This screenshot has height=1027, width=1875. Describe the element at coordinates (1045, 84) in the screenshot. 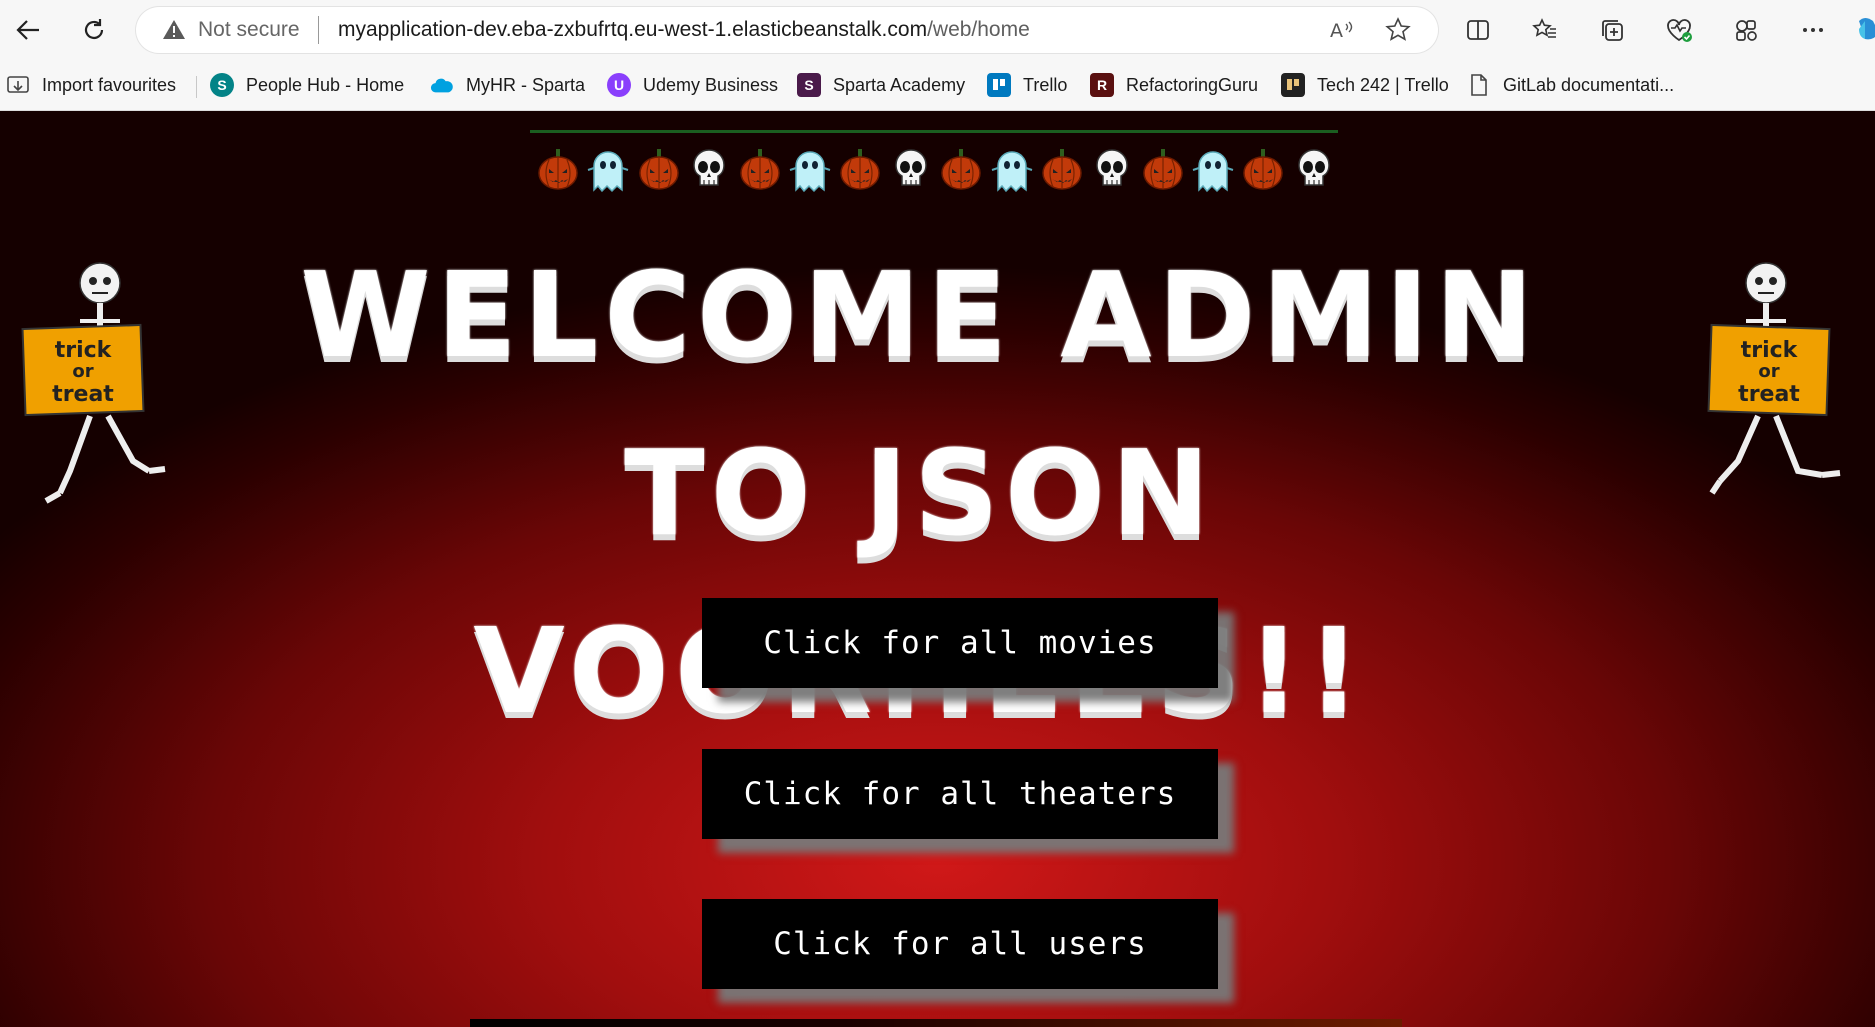

I see `bookmark-label: Trello` at that location.